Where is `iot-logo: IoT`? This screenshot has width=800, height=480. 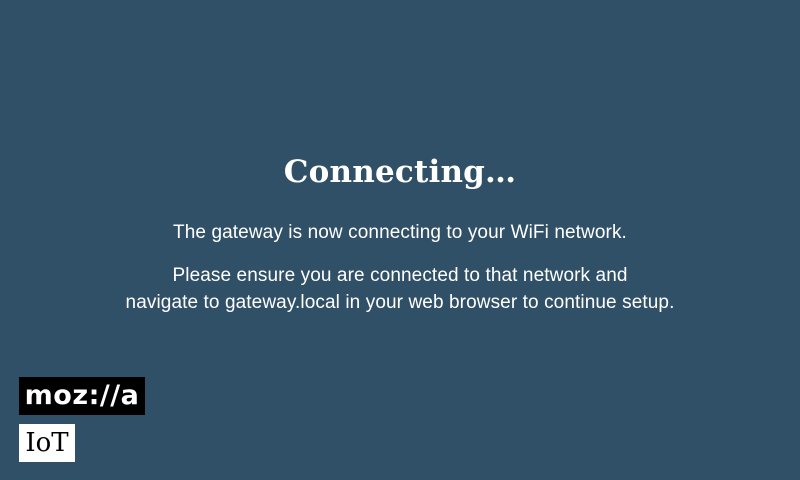 iot-logo: IoT is located at coordinates (47, 443).